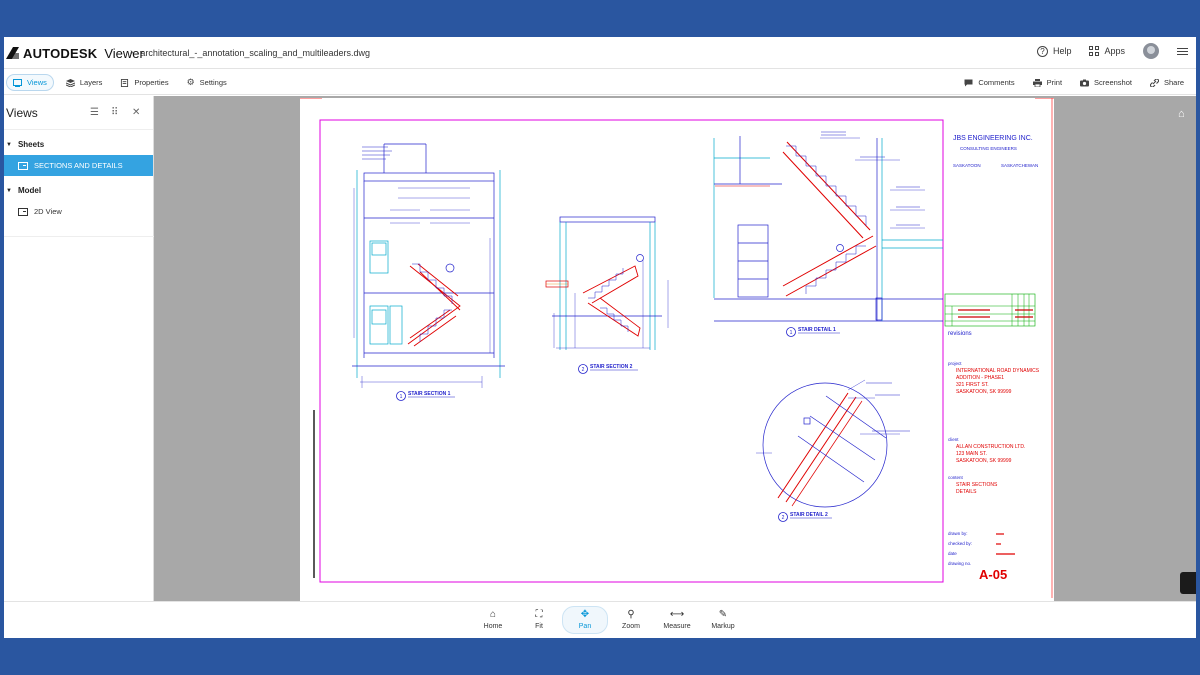  What do you see at coordinates (1154, 82) in the screenshot?
I see `link-icon` at bounding box center [1154, 82].